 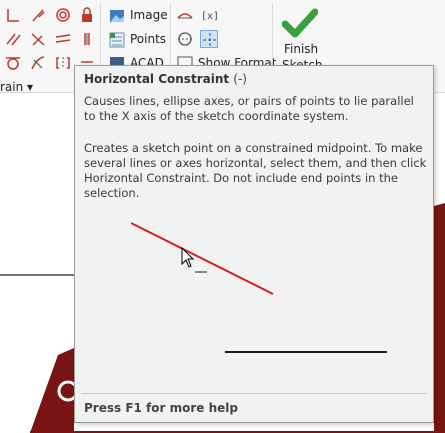 I want to click on model-body, so click(x=52, y=390).